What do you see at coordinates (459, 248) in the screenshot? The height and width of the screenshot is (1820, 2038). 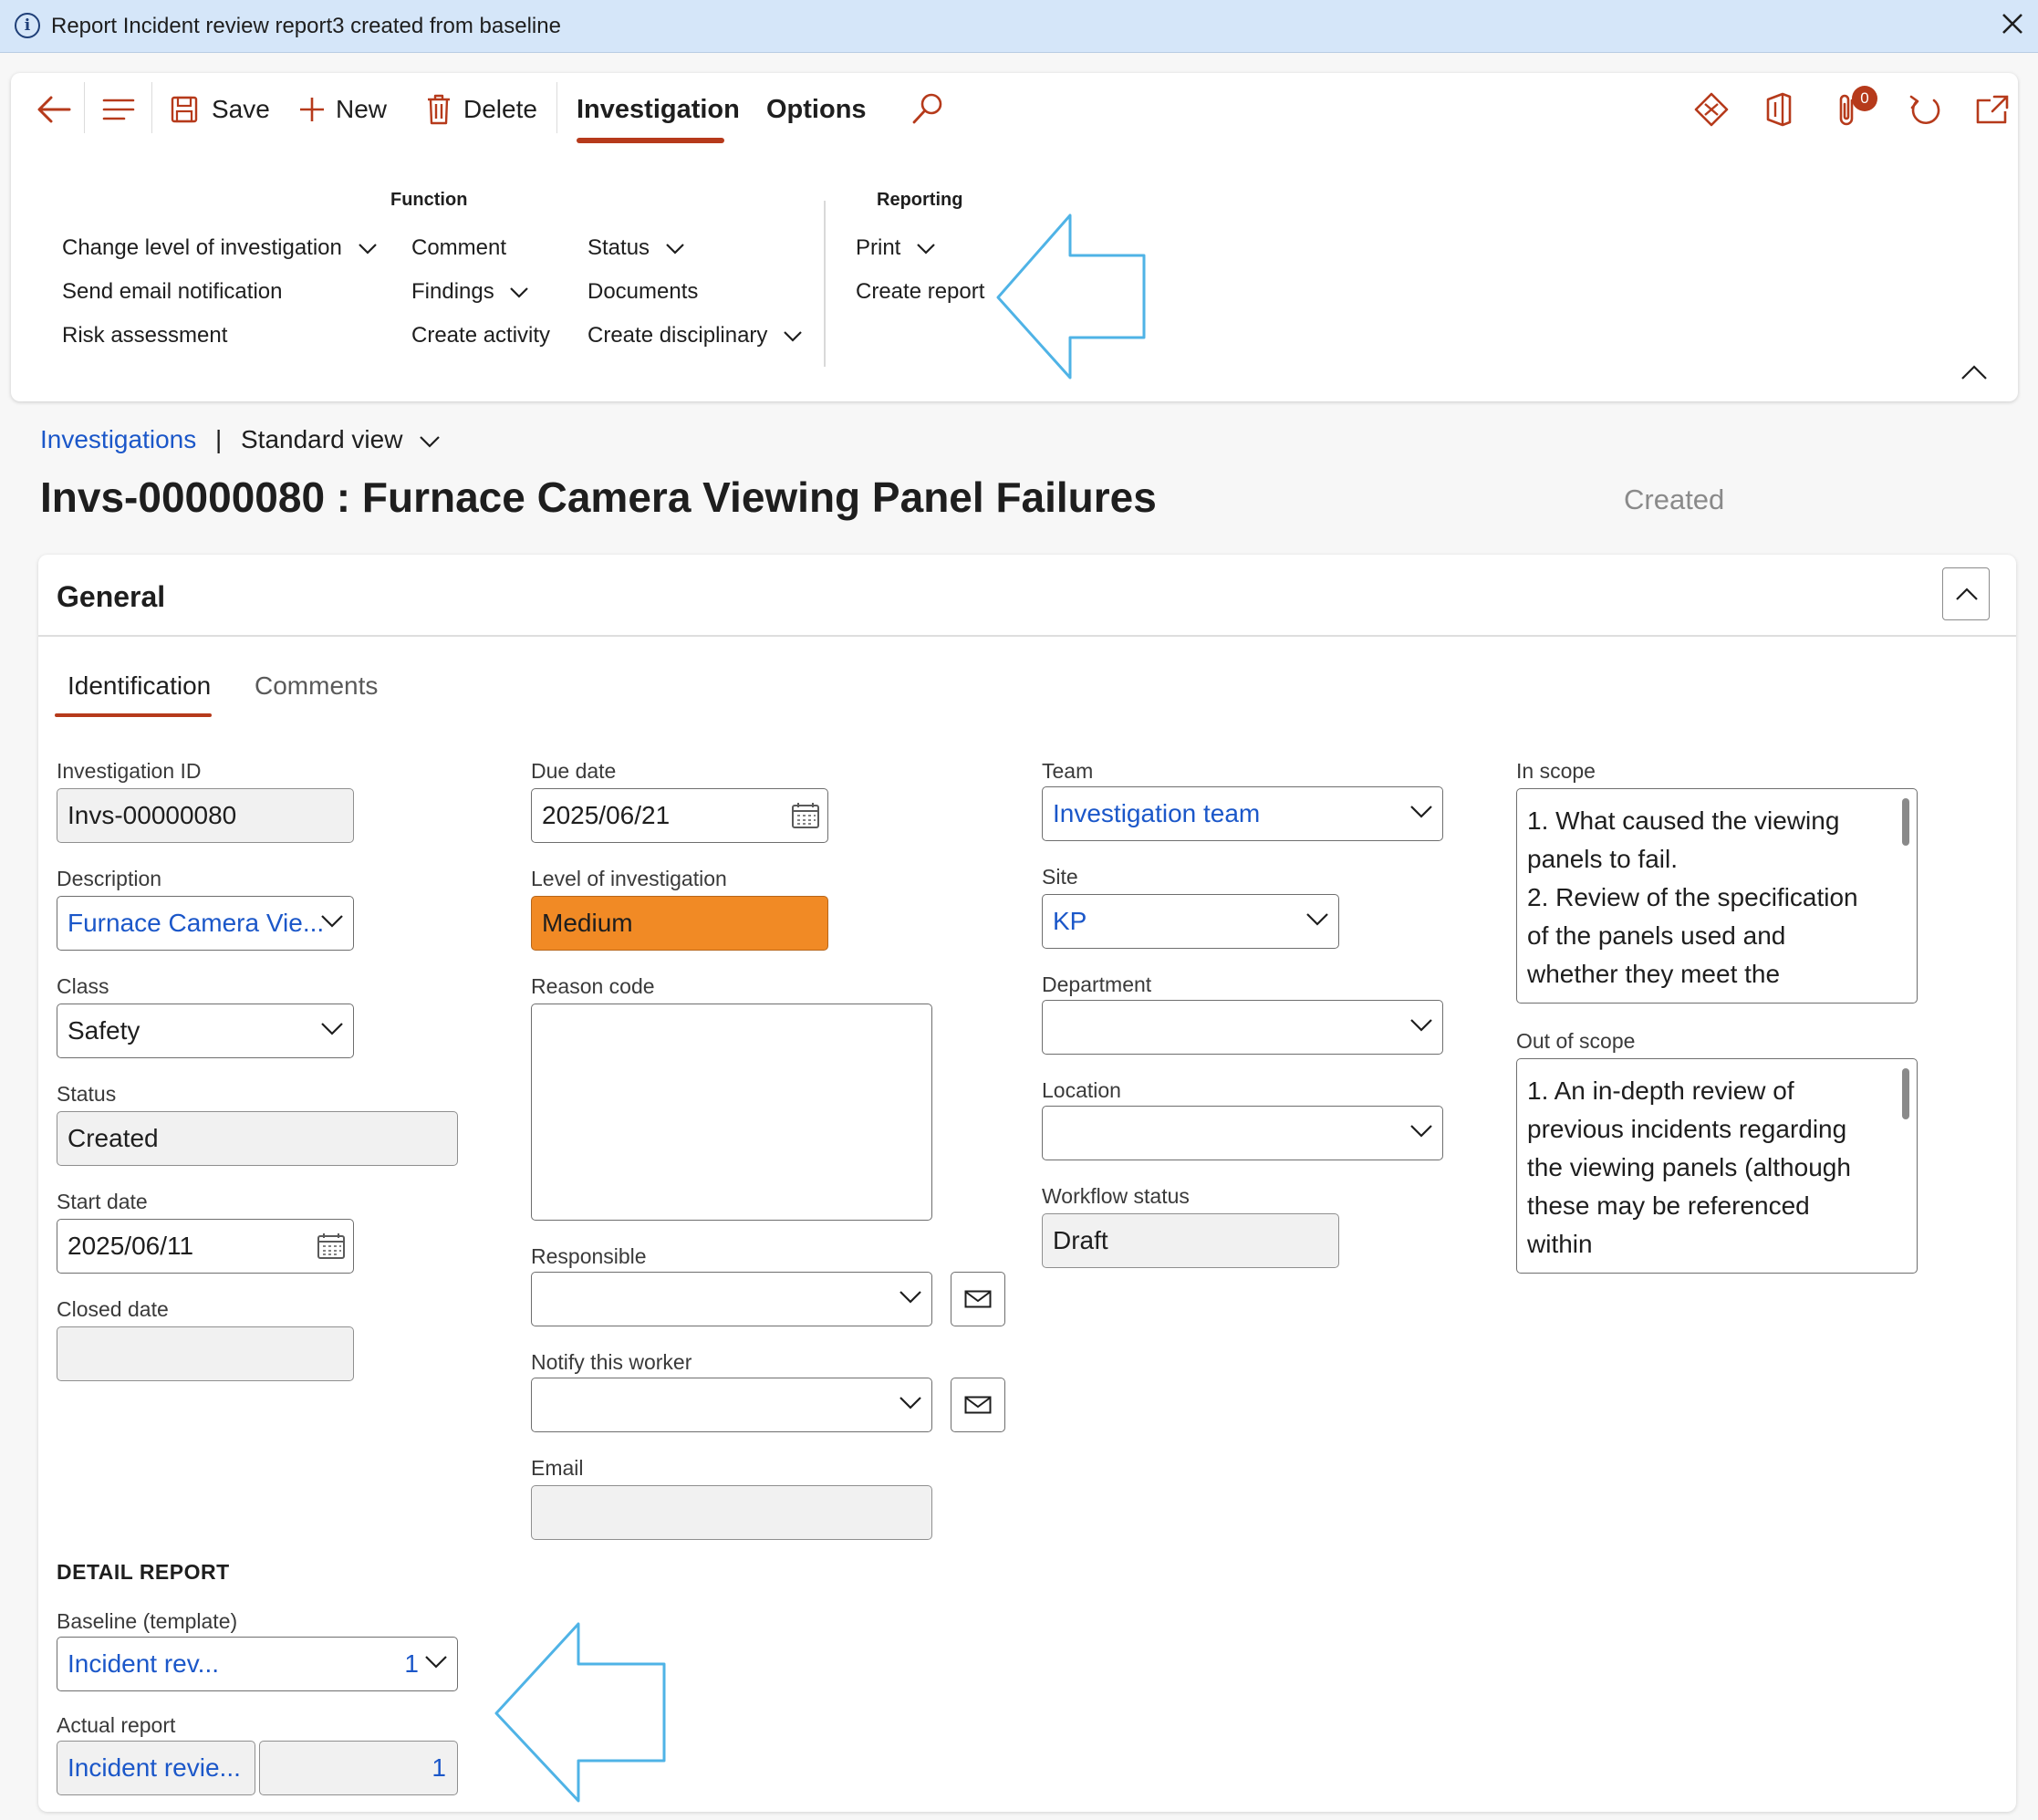 I see `menu-comment: Comment` at bounding box center [459, 248].